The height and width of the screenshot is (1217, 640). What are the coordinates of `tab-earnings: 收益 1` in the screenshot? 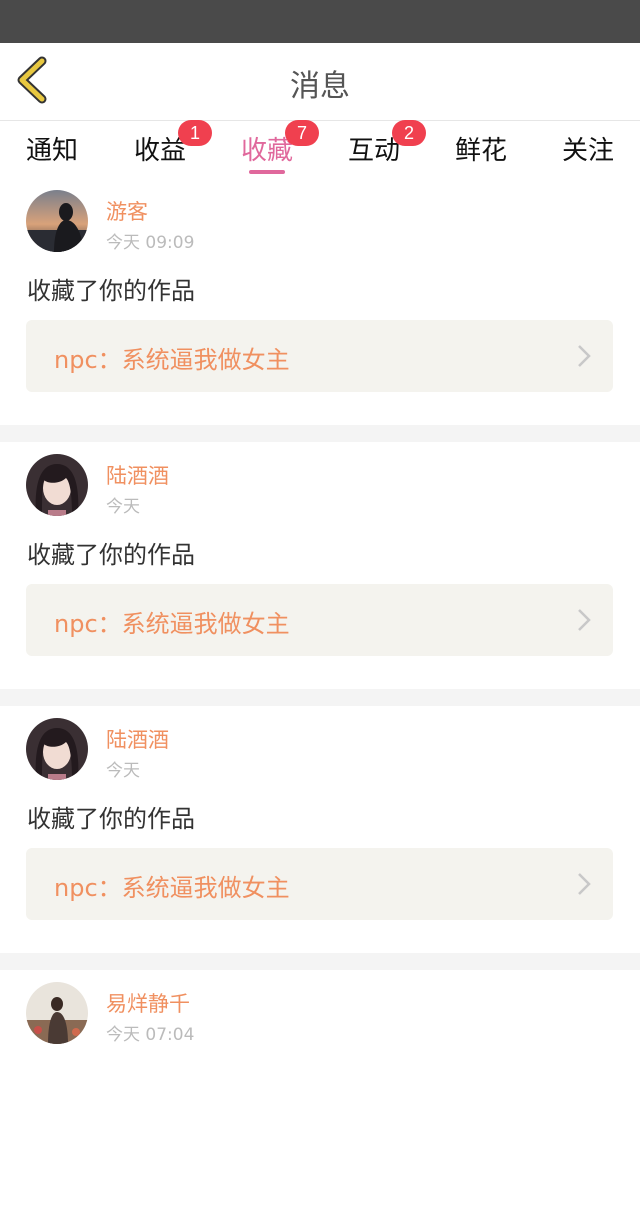 It's located at (173, 143).